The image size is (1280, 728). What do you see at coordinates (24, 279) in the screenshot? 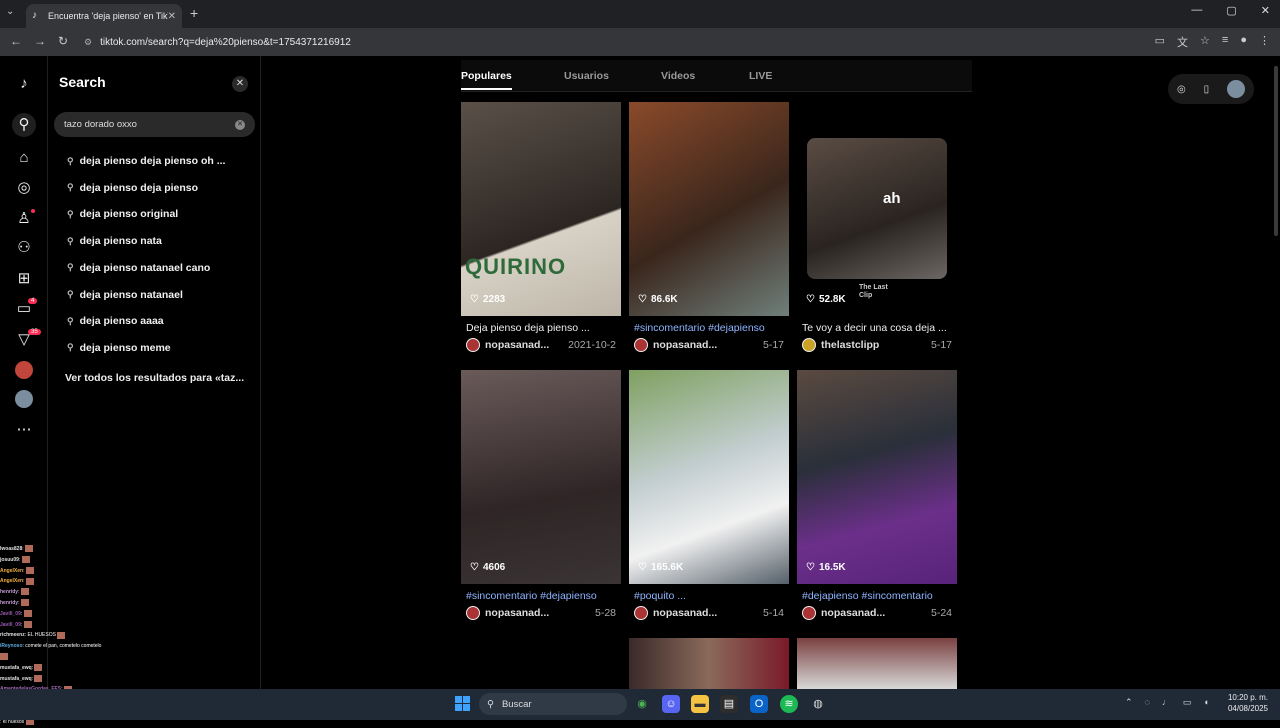
I see `upload-icon: ⊞` at bounding box center [24, 279].